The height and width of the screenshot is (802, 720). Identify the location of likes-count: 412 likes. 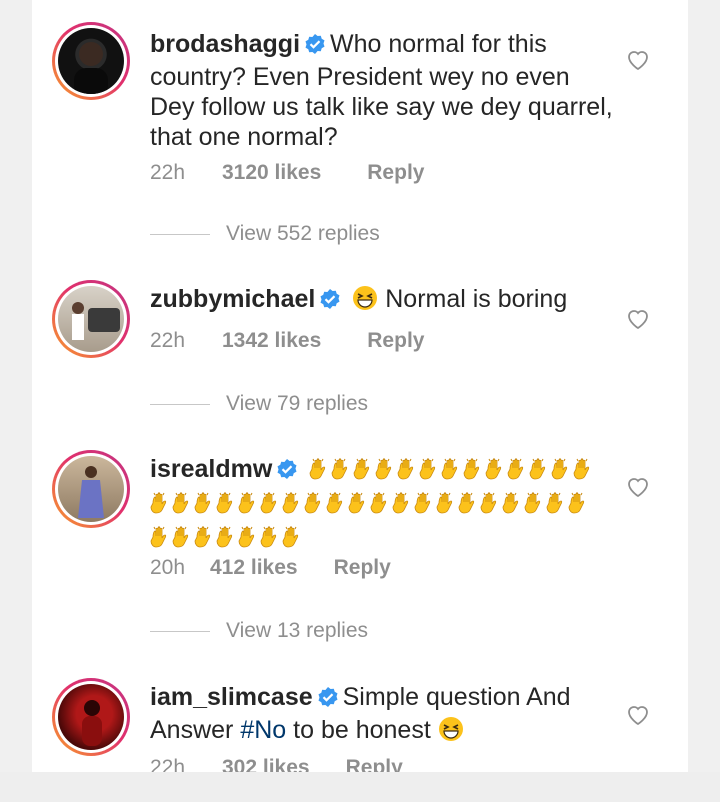
(254, 568).